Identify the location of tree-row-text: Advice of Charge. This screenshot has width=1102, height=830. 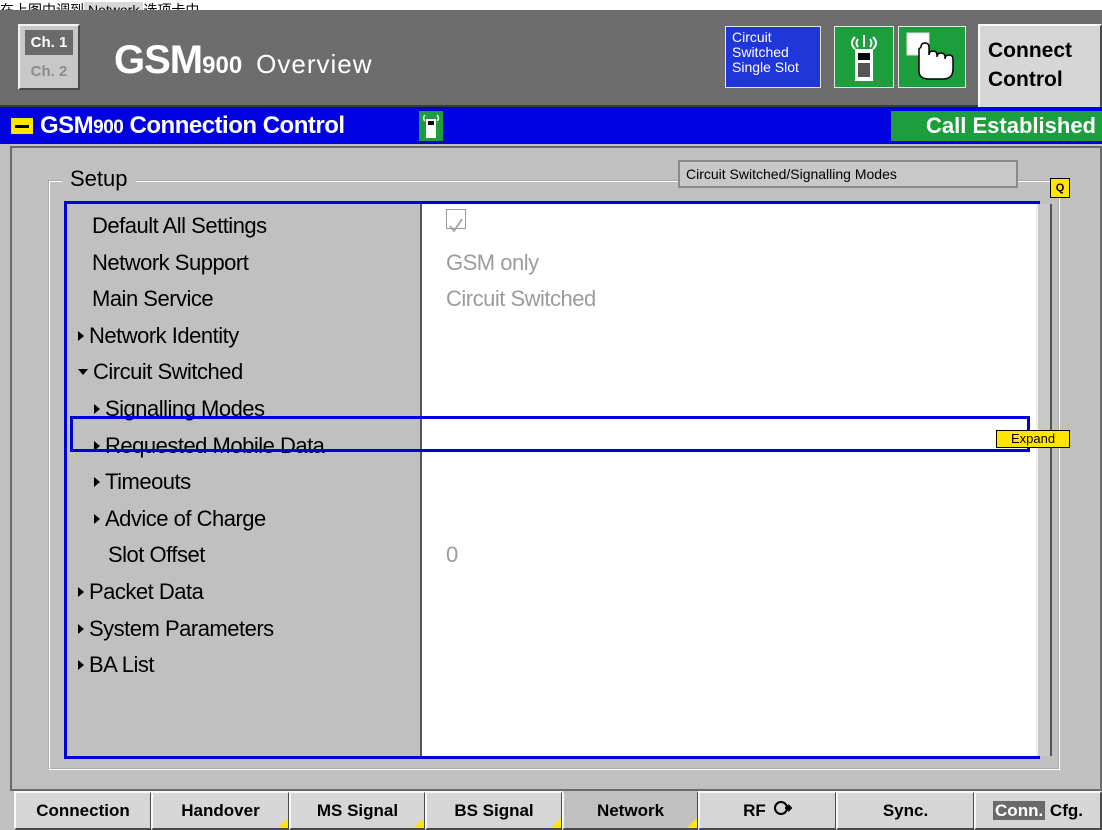
(185, 518).